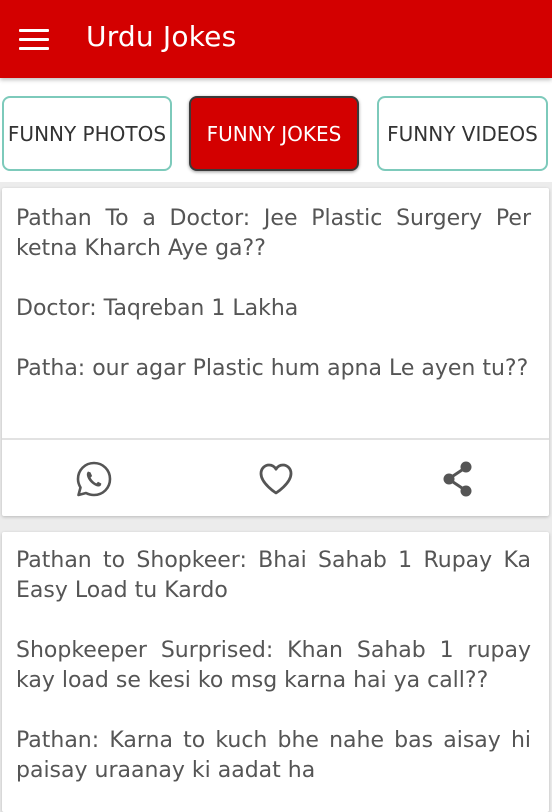  Describe the element at coordinates (458, 479) in the screenshot. I see `share-icon` at that location.